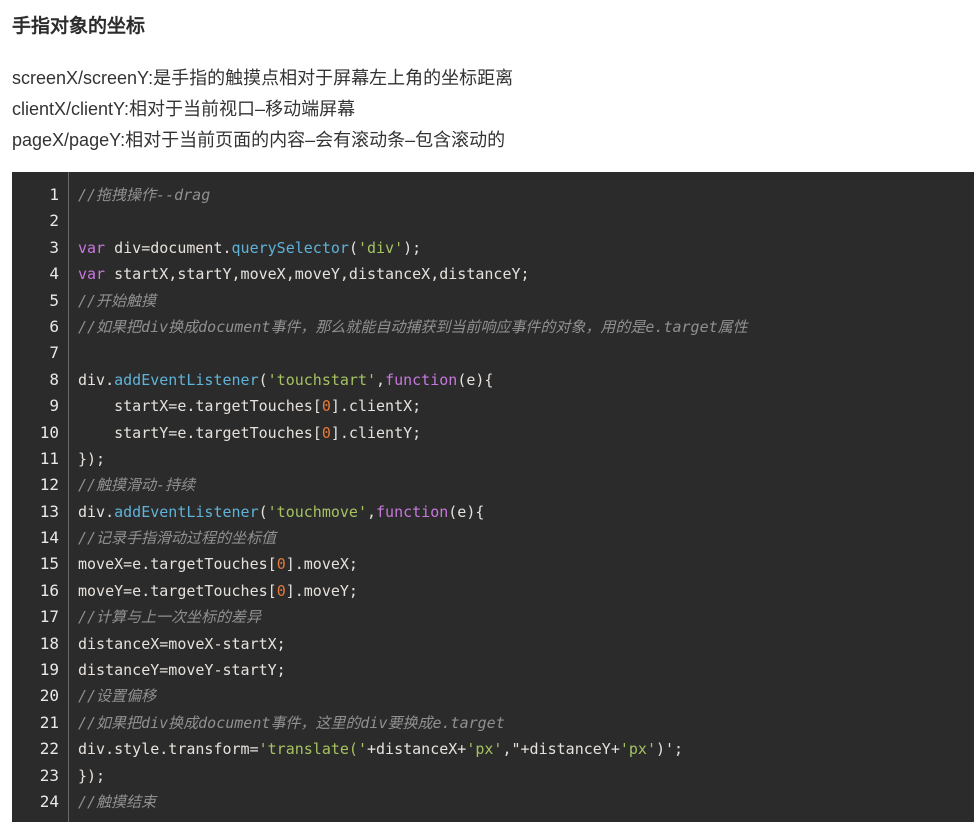 The height and width of the screenshot is (822, 974). What do you see at coordinates (49, 749) in the screenshot?
I see `line-number: 22` at bounding box center [49, 749].